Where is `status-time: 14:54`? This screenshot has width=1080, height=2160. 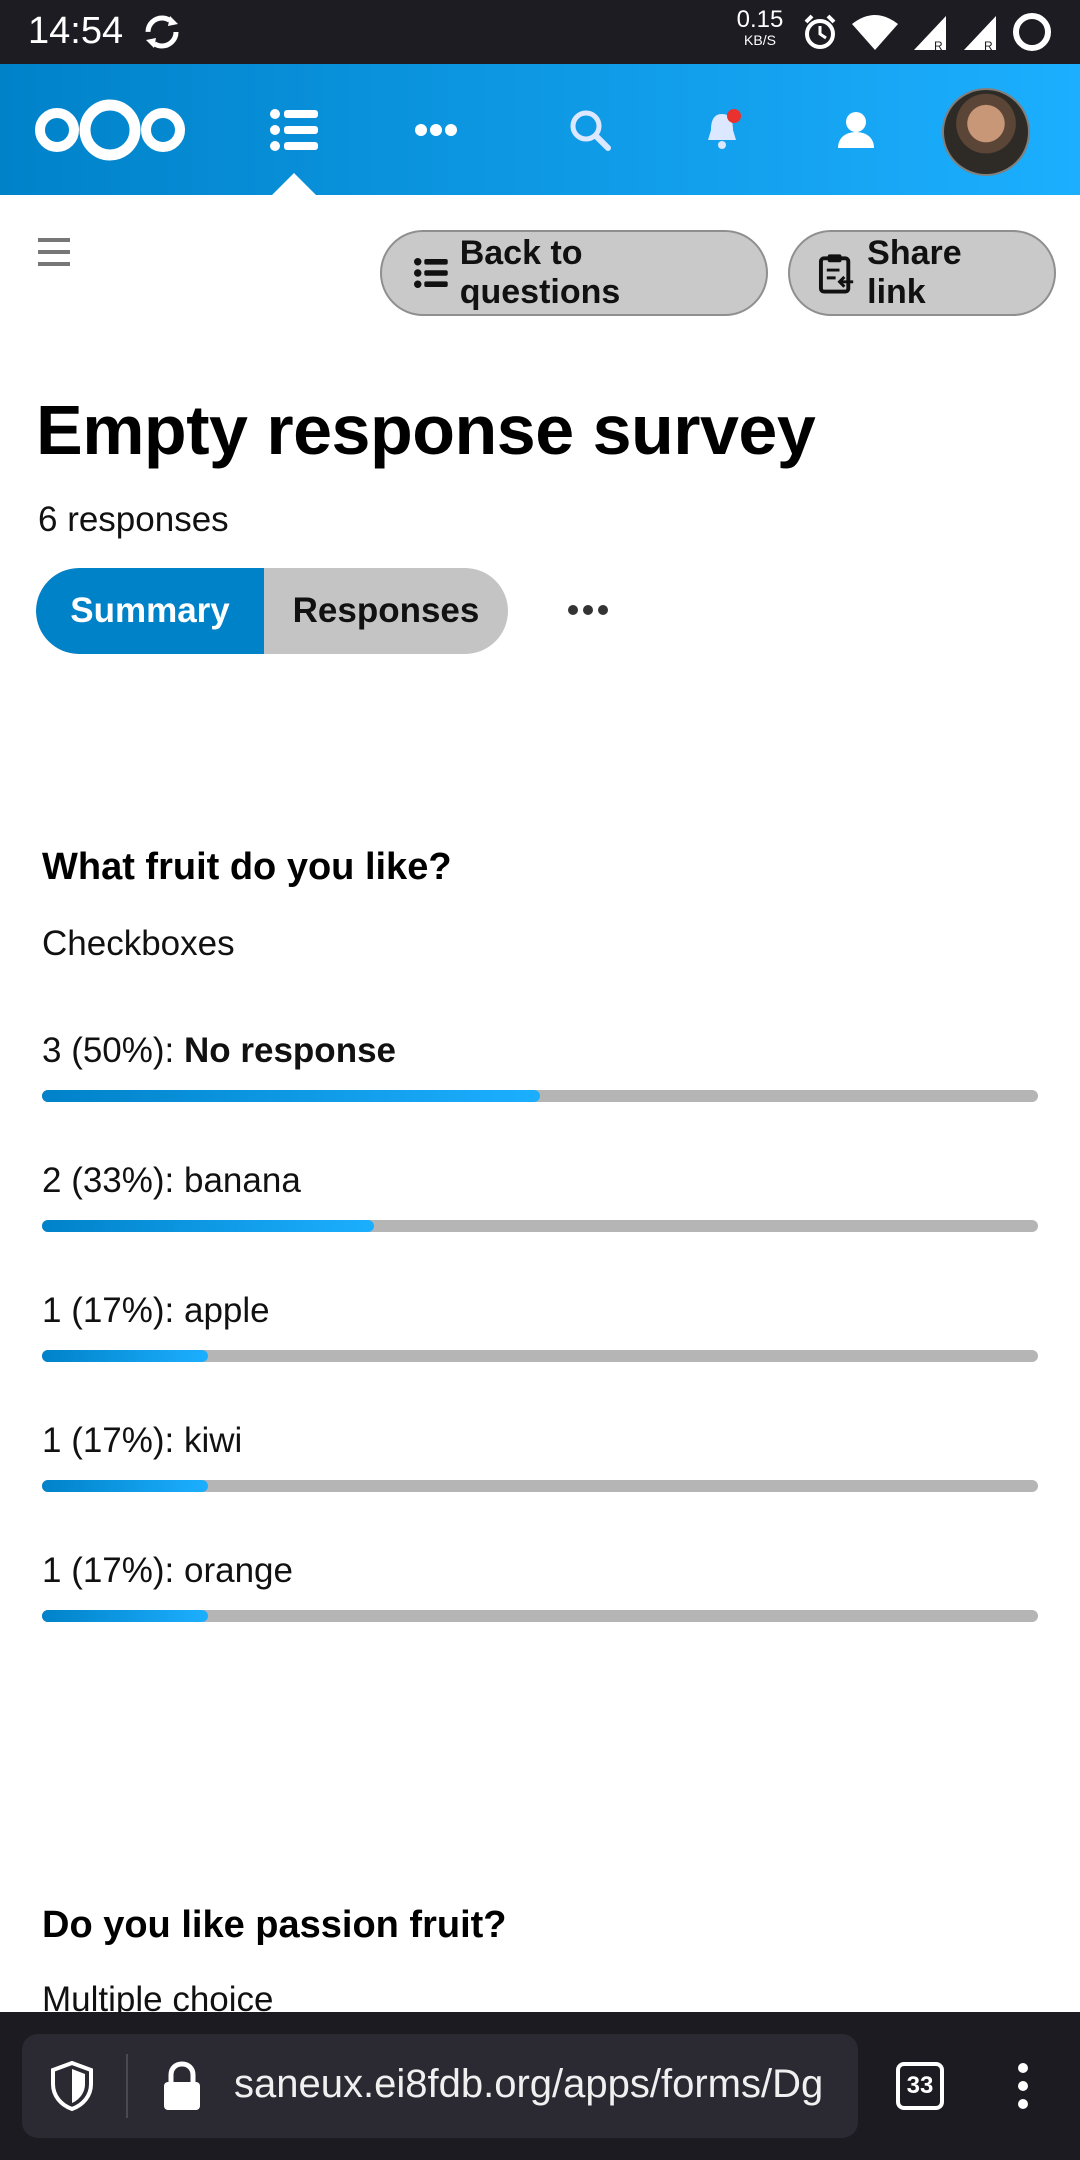
status-time: 14:54 is located at coordinates (76, 31).